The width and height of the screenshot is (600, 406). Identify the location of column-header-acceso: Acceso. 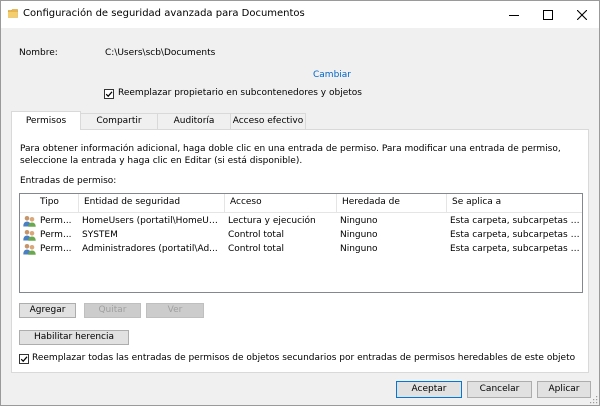
(281, 203).